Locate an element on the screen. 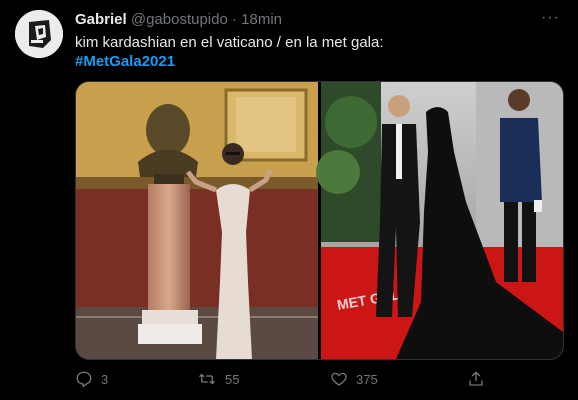 This screenshot has width=578, height=400. hashtag-link: #MetGala2021 is located at coordinates (315, 61).